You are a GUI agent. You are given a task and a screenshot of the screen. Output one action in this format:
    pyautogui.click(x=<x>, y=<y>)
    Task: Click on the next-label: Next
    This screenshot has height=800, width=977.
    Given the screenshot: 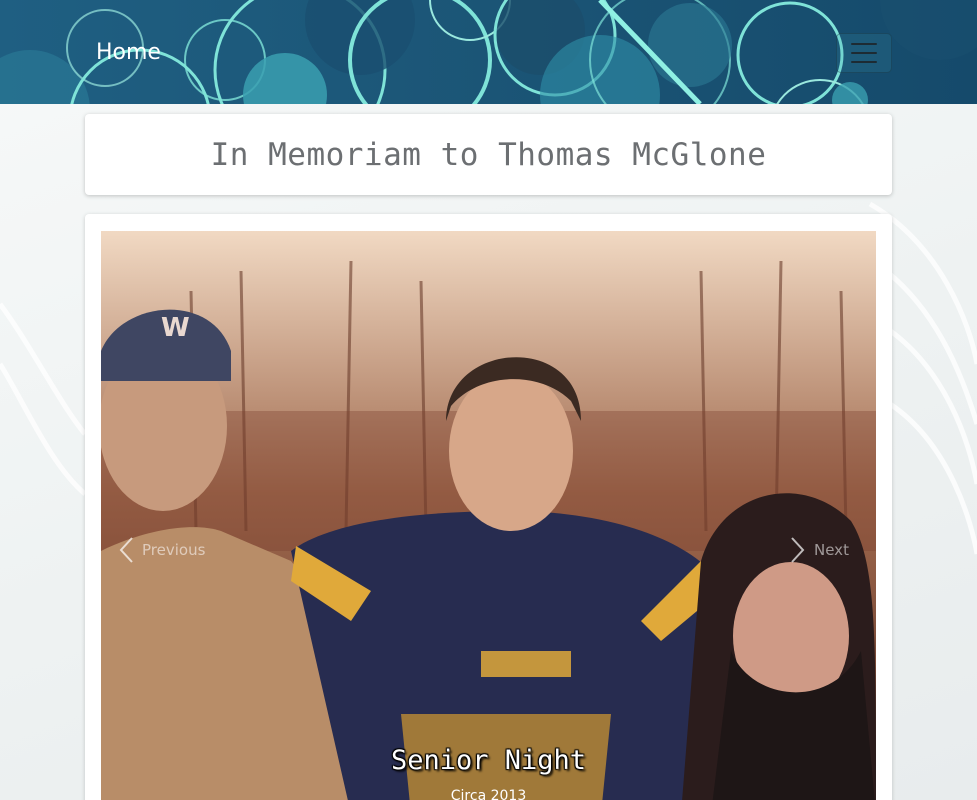 What is the action you would take?
    pyautogui.click(x=831, y=550)
    